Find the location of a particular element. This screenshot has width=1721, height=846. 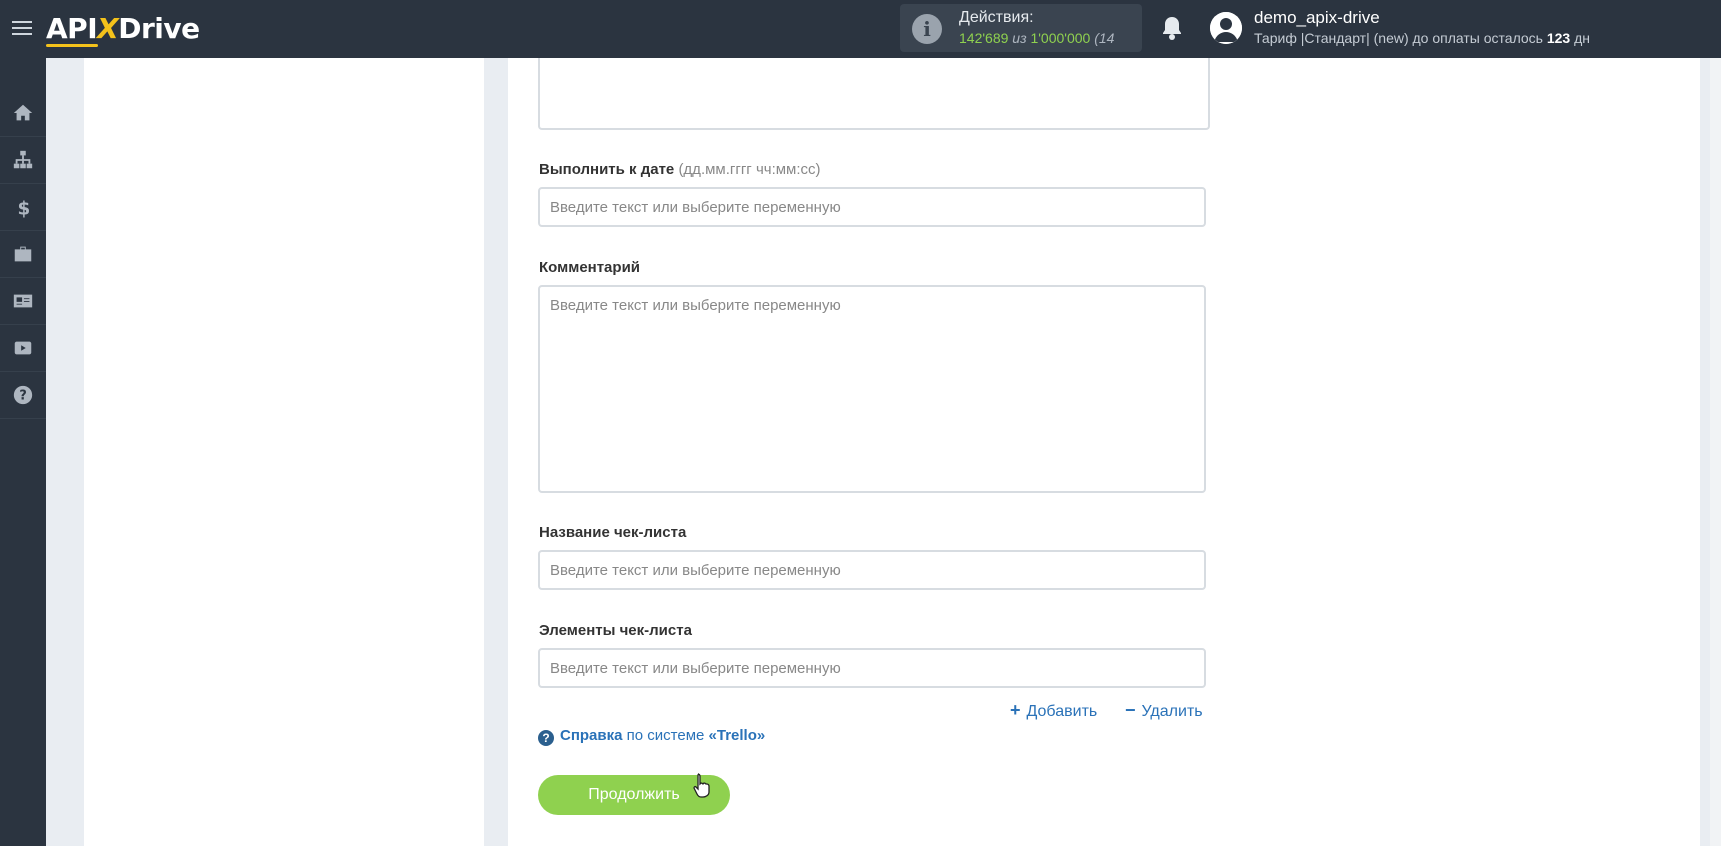

plus-icon: + is located at coordinates (1015, 710).